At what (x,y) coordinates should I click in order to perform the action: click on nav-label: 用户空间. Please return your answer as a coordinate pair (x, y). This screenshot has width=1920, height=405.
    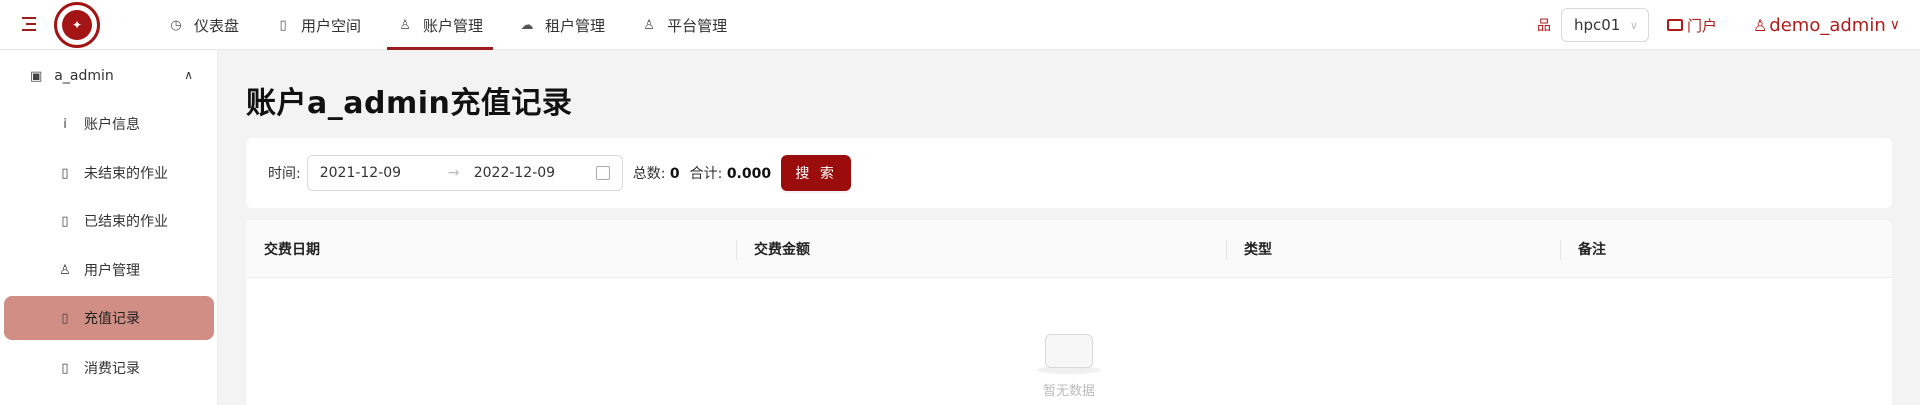
    Looking at the image, I should click on (331, 25).